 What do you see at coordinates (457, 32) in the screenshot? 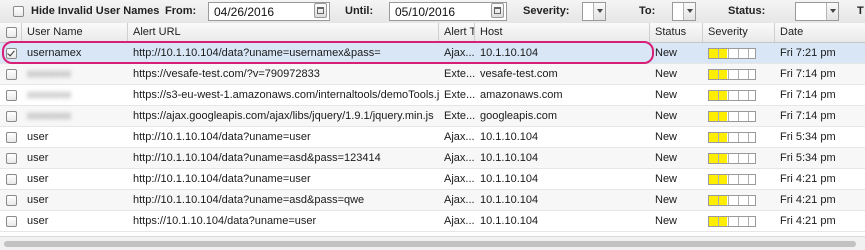
I see `column-header-type: Alert Ty` at bounding box center [457, 32].